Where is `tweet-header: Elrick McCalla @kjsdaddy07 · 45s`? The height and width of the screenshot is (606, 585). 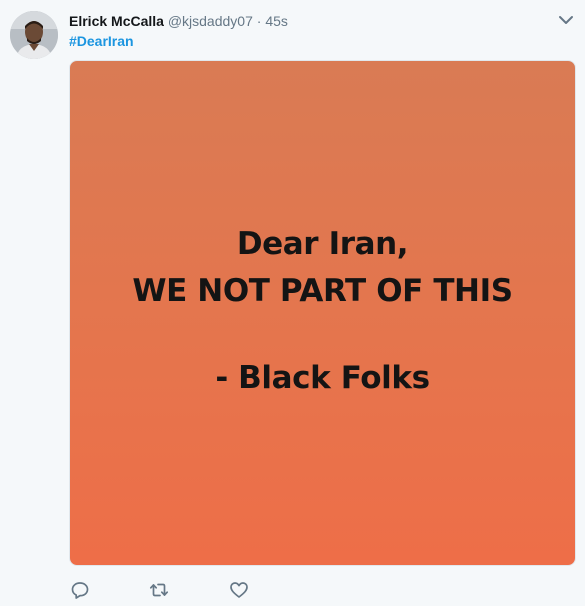 tweet-header: Elrick McCalla @kjsdaddy07 · 45s is located at coordinates (178, 21).